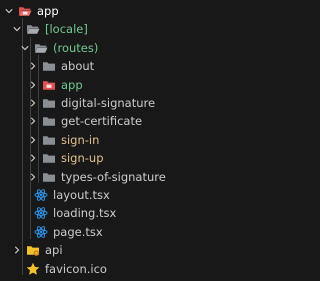 This screenshot has height=281, width=320. What do you see at coordinates (140, 66) in the screenshot?
I see `tree-item-about: about` at bounding box center [140, 66].